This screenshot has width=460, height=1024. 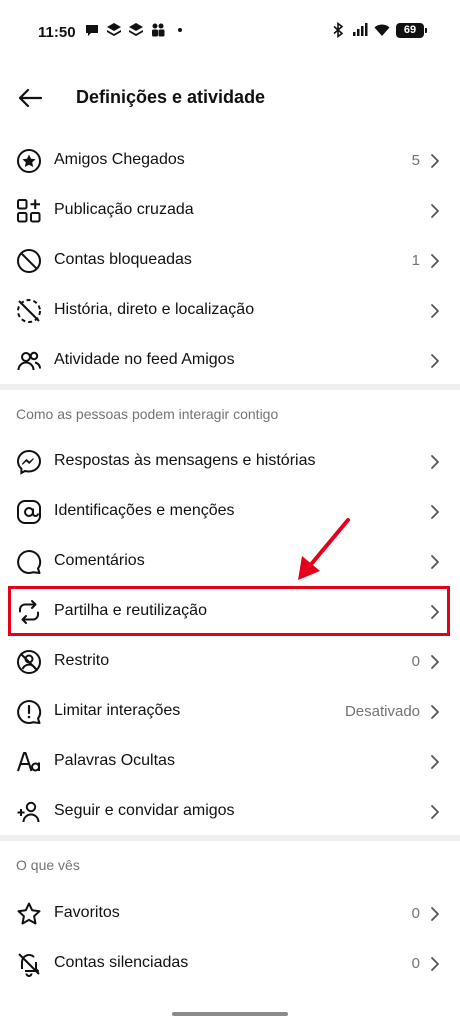 I want to click on row-limit-interactions: Limitar interações Desativado, so click(x=230, y=712).